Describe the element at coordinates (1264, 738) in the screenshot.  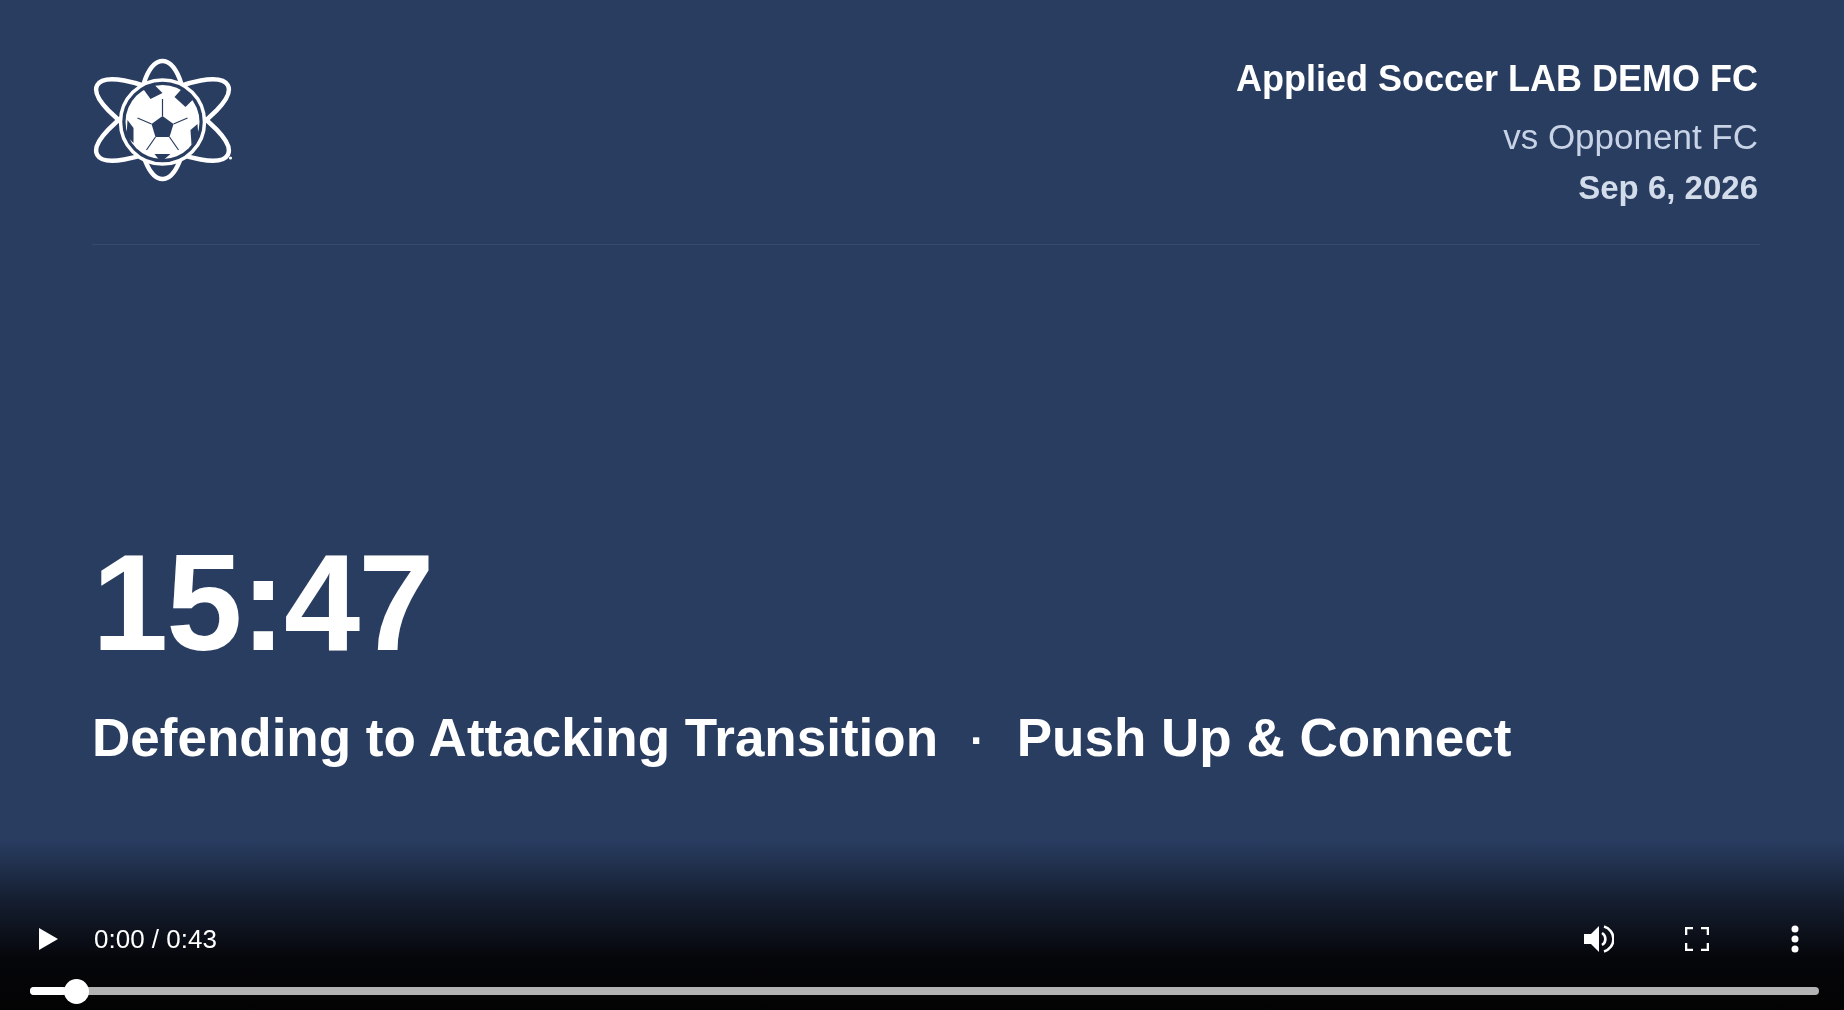
I see `action-title: Push Up & Connect` at that location.